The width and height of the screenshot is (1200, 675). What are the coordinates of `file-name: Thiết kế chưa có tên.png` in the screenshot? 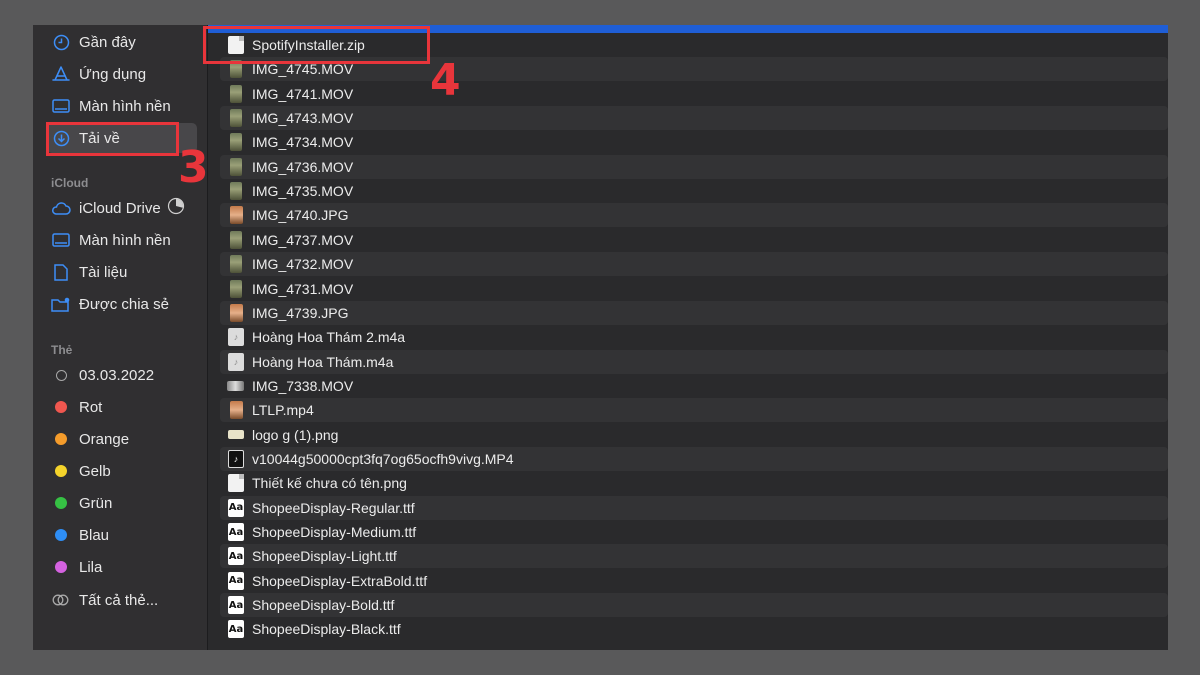 It's located at (329, 483).